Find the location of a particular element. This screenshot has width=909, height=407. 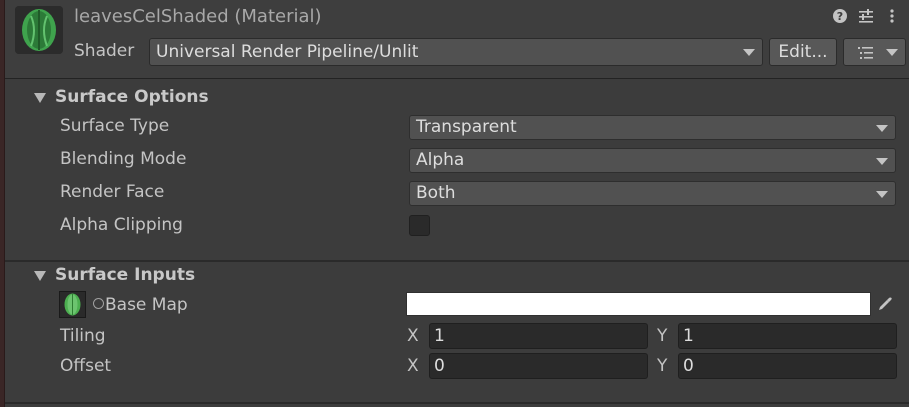

base-map-label: Base Map is located at coordinates (146, 305).